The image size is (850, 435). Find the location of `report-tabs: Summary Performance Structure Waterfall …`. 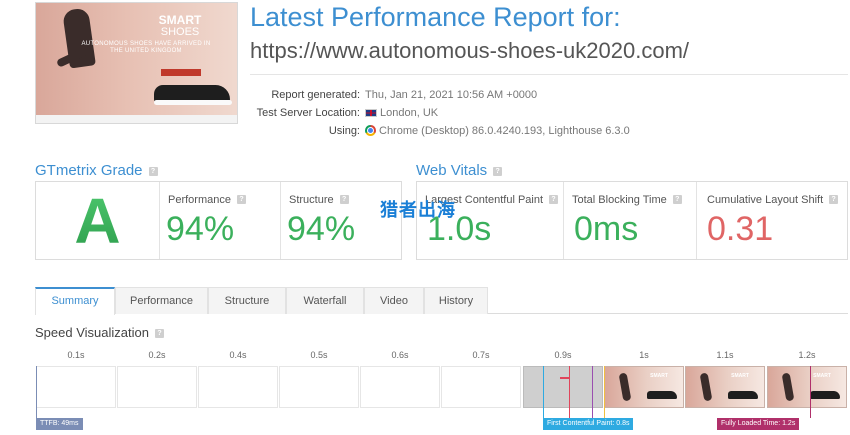

report-tabs: Summary Performance Structure Waterfall … is located at coordinates (441, 301).